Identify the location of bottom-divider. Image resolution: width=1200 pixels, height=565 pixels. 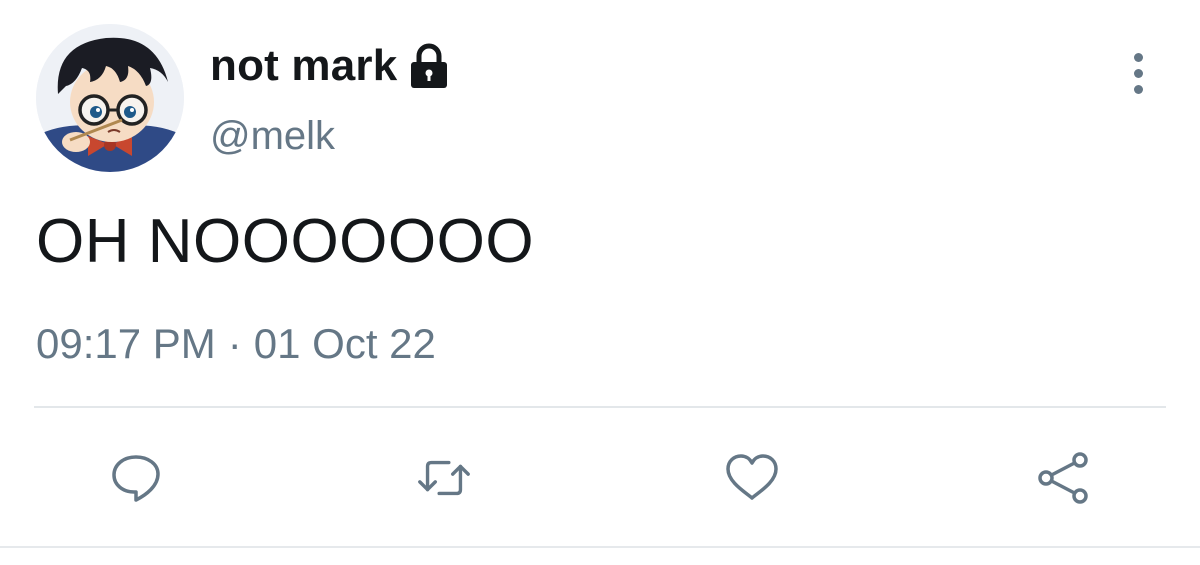
(600, 547).